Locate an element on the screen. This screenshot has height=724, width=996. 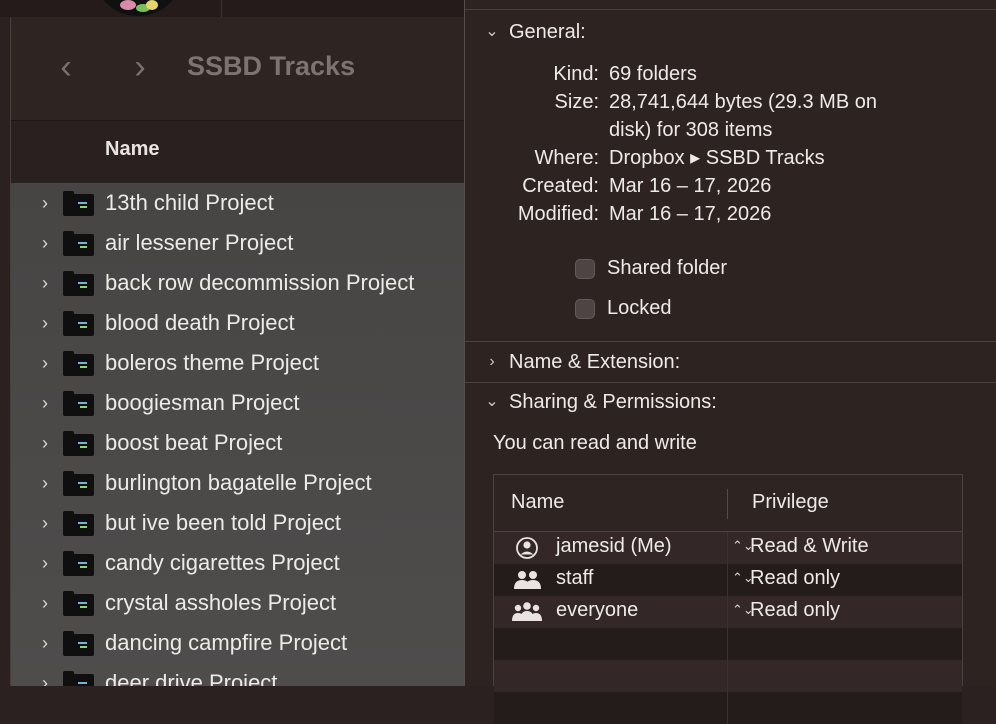
list-item: › boogiesman Project is located at coordinates (241, 403).